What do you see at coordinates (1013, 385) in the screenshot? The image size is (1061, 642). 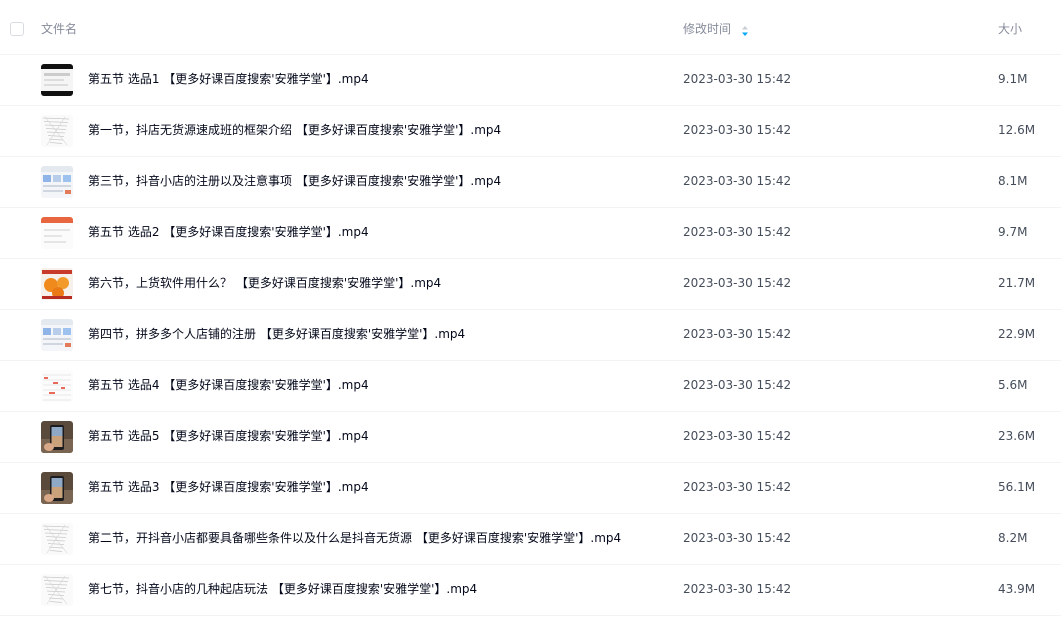 I see `file-size: 5.6M` at bounding box center [1013, 385].